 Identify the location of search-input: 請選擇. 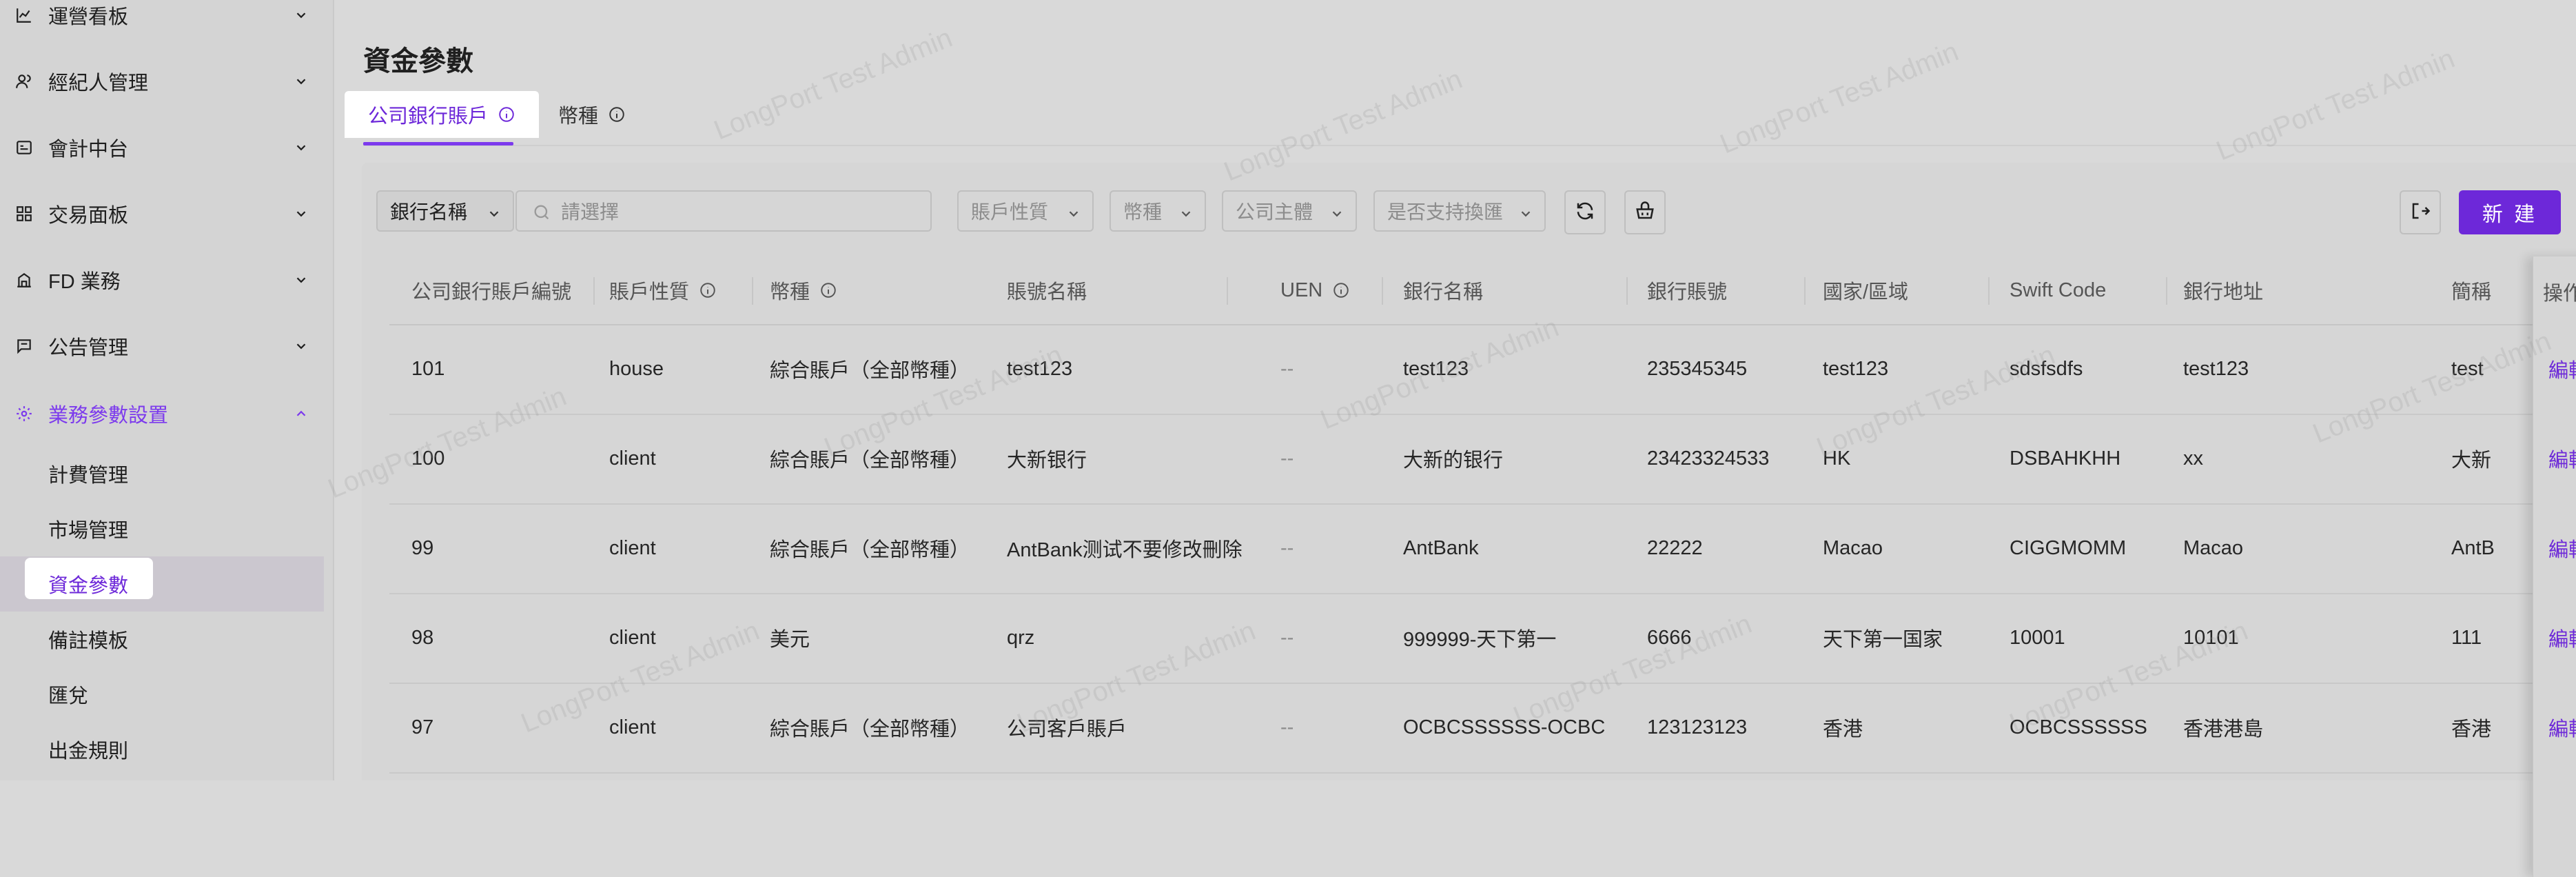
(723, 211).